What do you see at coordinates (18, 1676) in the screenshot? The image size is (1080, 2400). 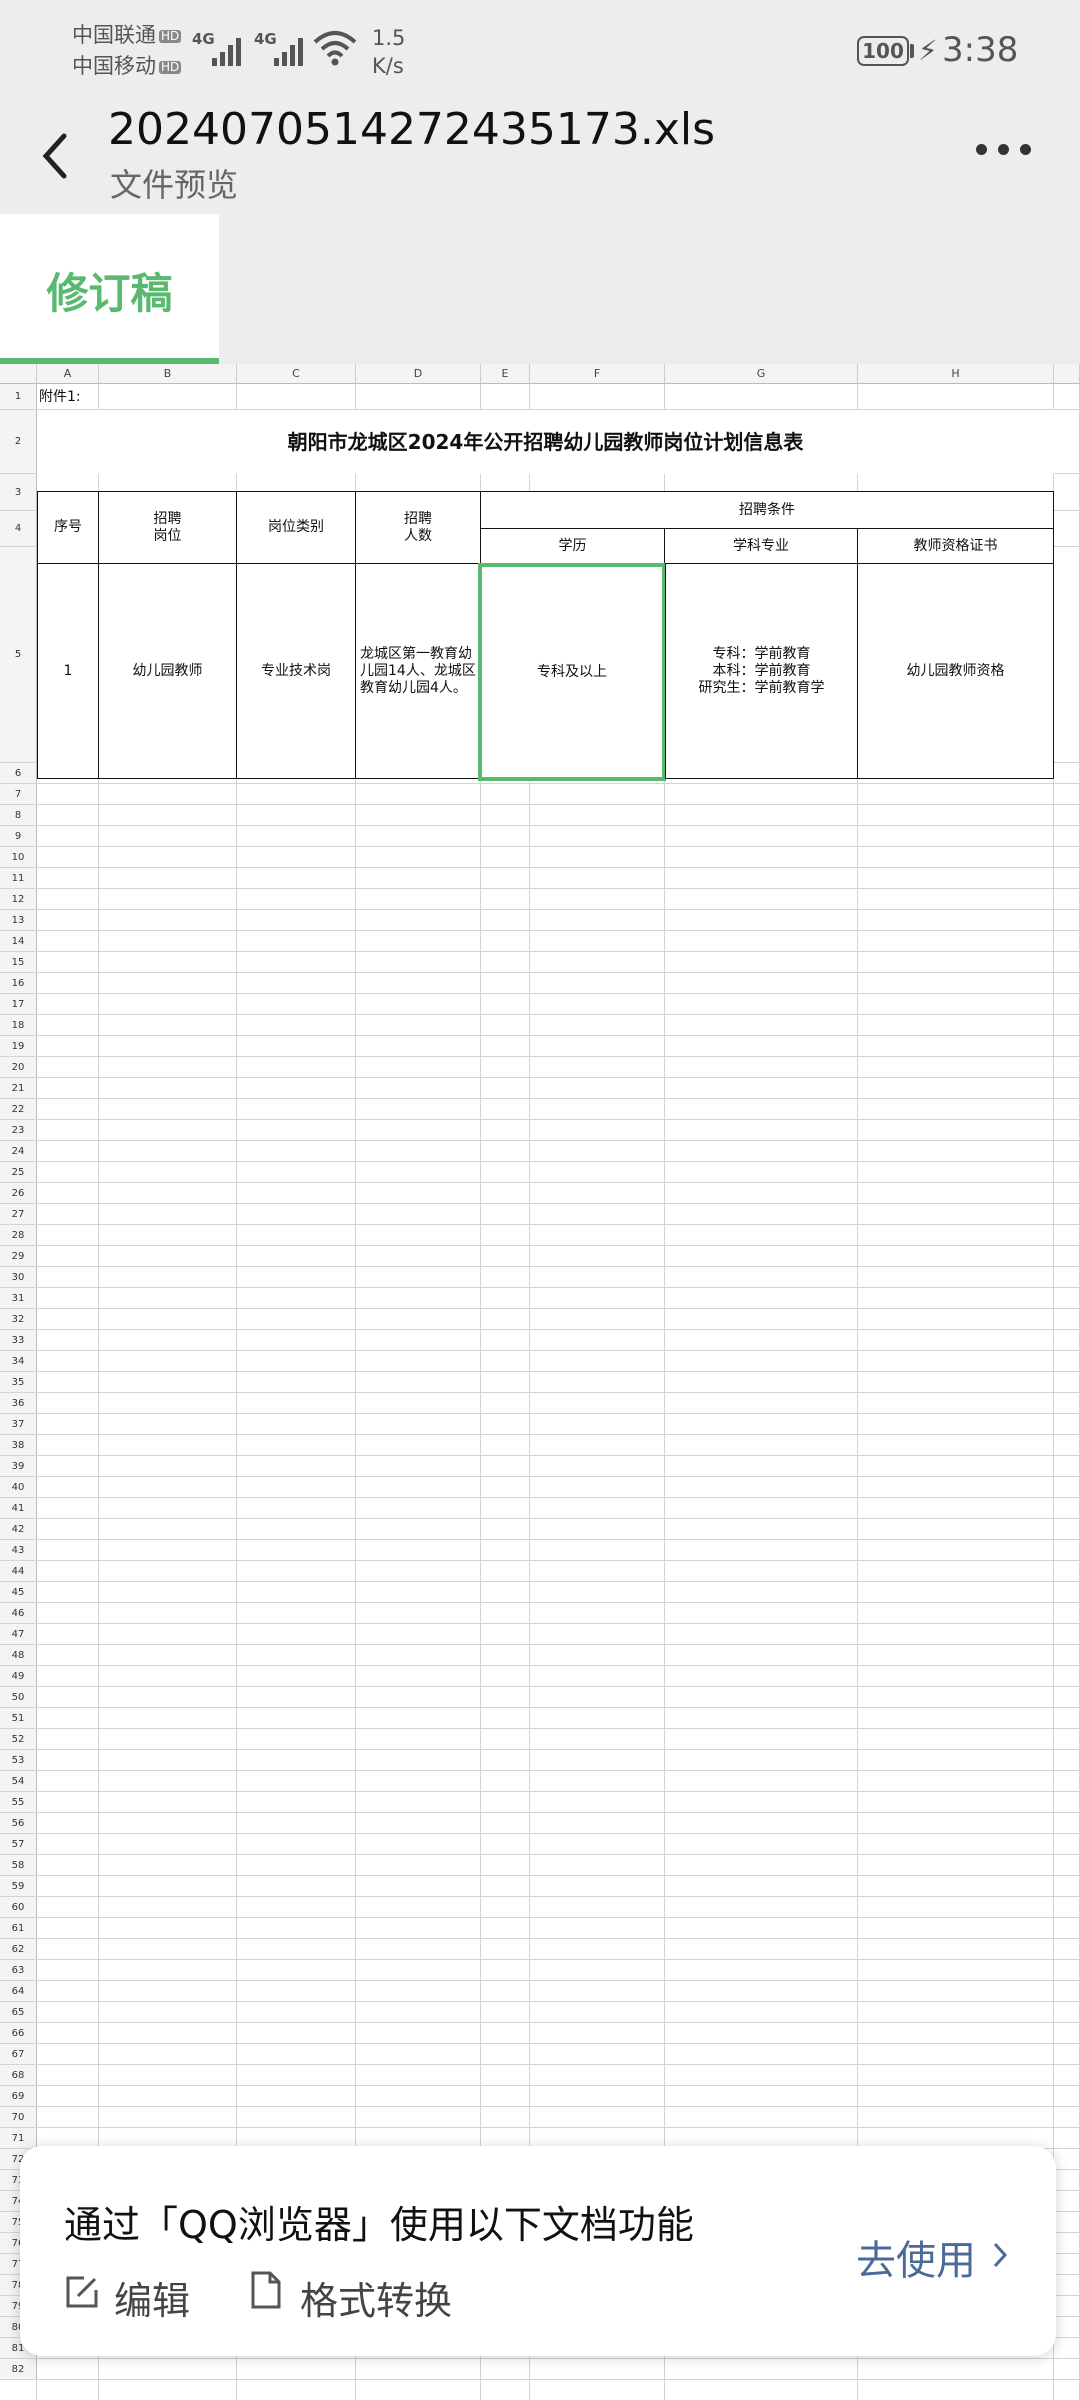 I see `row-number: 49` at bounding box center [18, 1676].